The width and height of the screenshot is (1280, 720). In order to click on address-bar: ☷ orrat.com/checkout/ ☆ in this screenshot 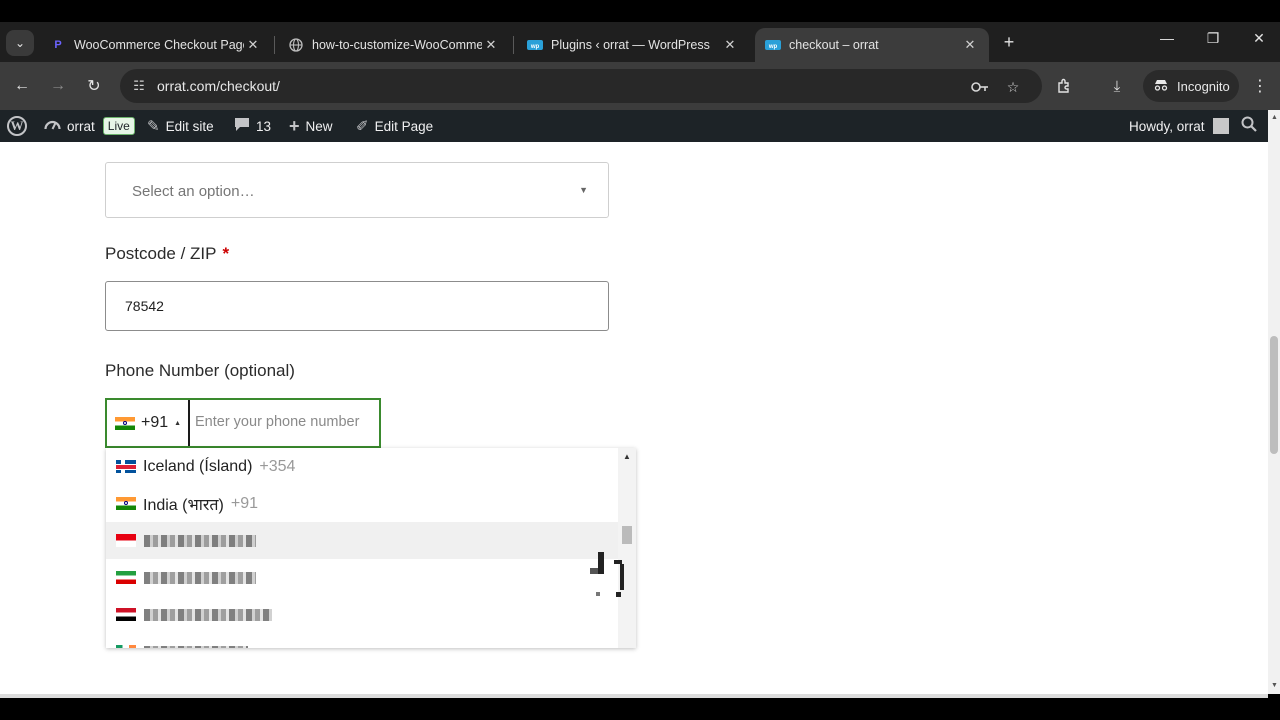, I will do `click(581, 86)`.